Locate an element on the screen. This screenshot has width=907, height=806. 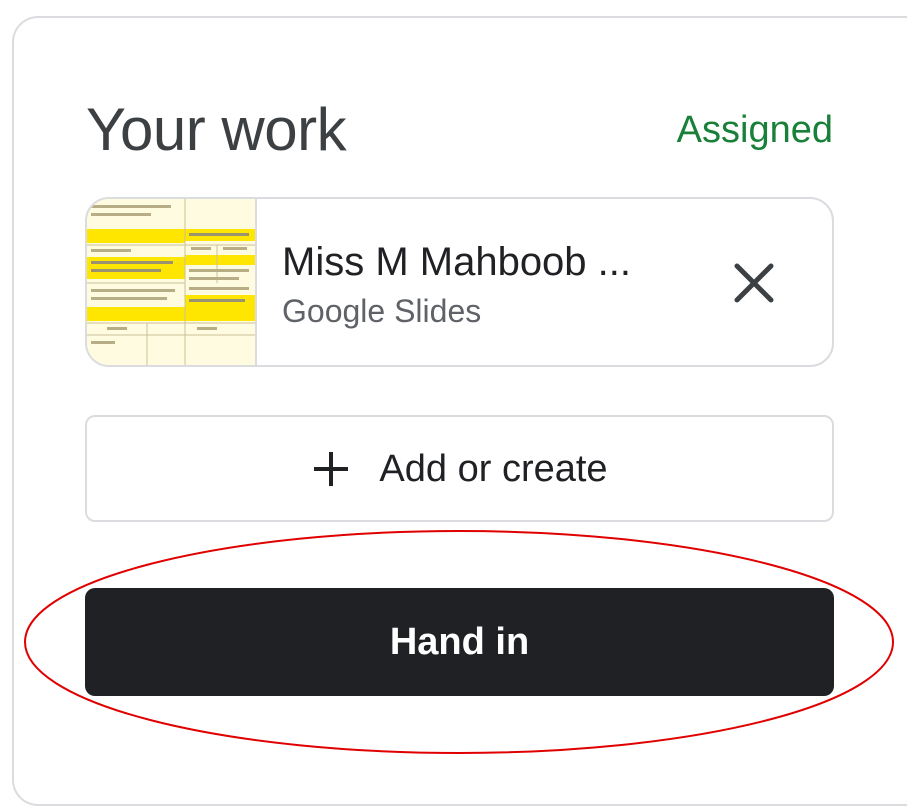
remove-attachment-button is located at coordinates (754, 283).